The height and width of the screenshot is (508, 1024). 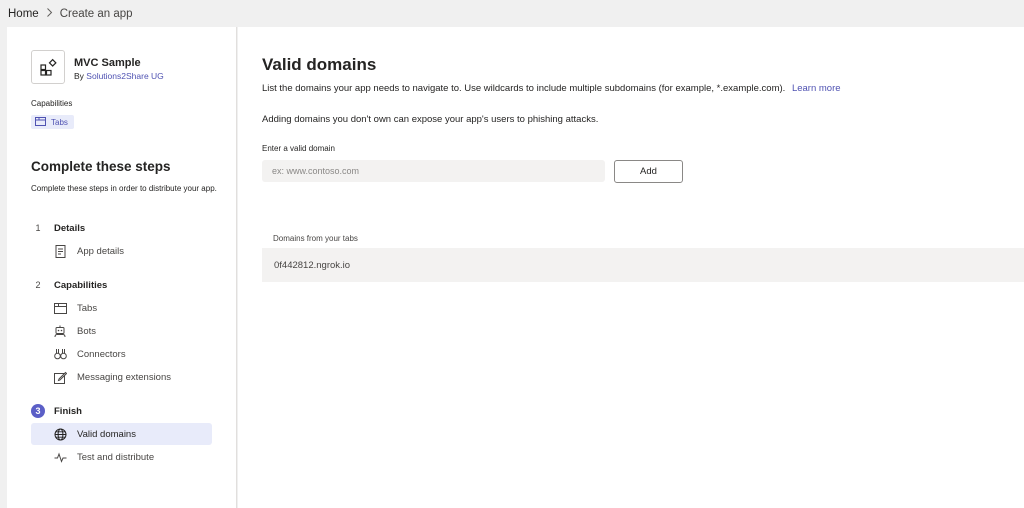 I want to click on section-finish: 3 Finish, so click(x=56, y=411).